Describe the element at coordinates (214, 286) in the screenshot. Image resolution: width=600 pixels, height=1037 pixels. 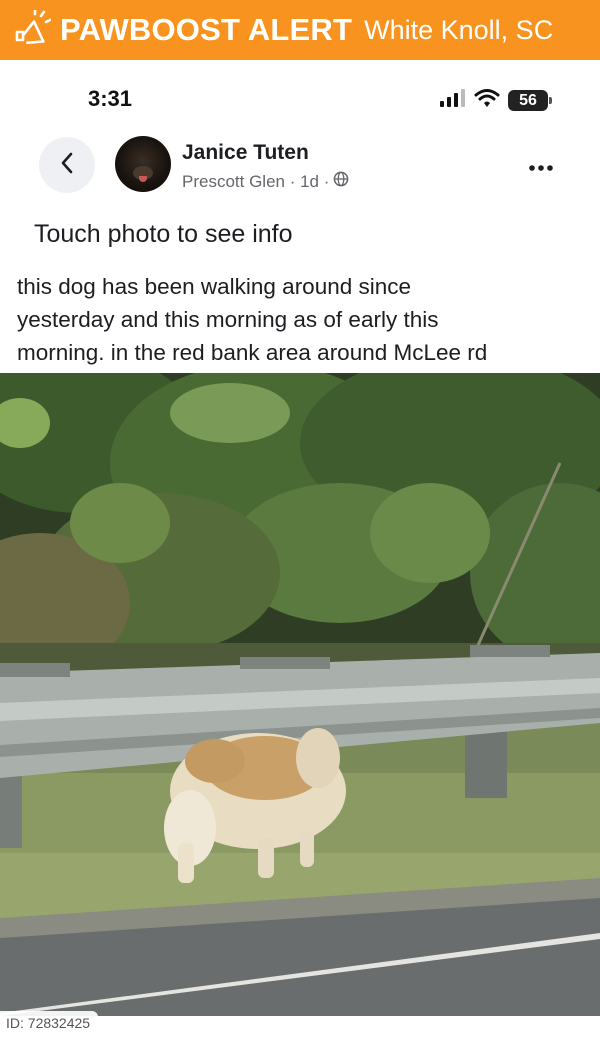
I see `post-text-line: this dog has been walking around since` at that location.